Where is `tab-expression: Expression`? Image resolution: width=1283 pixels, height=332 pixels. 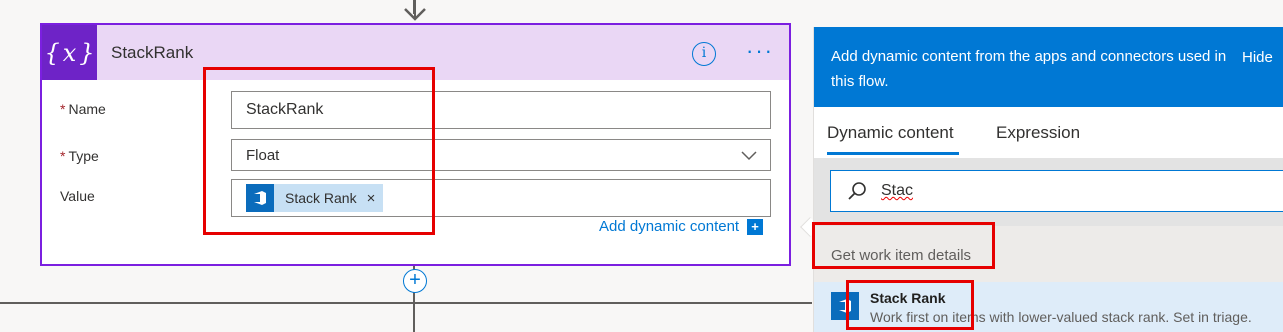 tab-expression: Expression is located at coordinates (1038, 133).